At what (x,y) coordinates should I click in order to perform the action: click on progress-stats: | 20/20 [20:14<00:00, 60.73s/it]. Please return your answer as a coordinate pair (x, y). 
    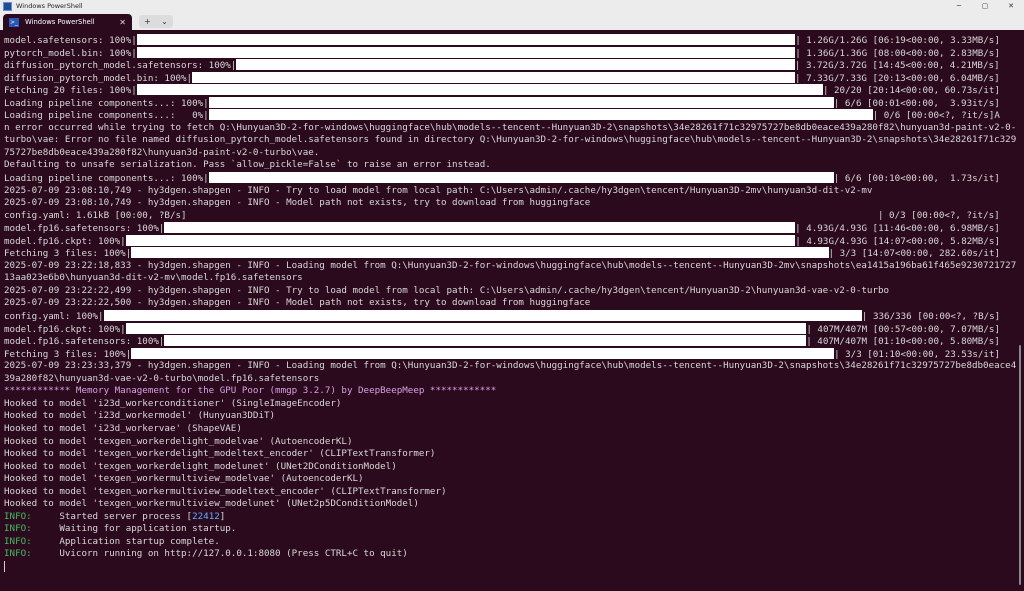
    Looking at the image, I should click on (911, 91).